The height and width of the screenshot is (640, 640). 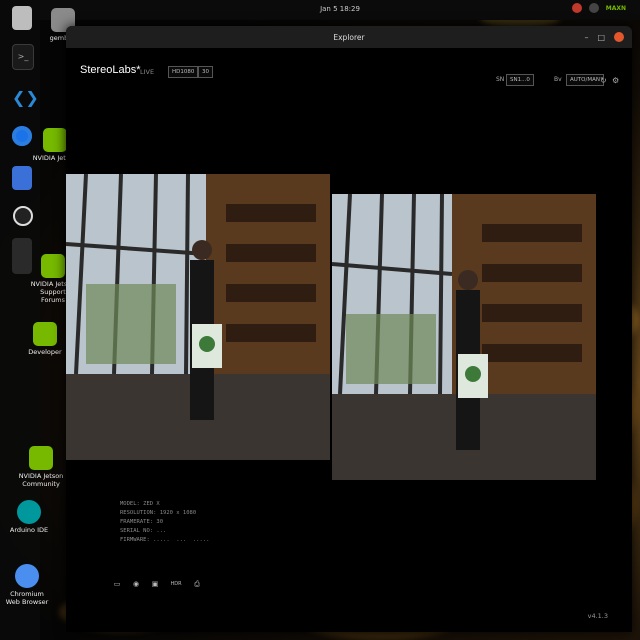 What do you see at coordinates (22, 18) in the screenshot?
I see `files-icon` at bounding box center [22, 18].